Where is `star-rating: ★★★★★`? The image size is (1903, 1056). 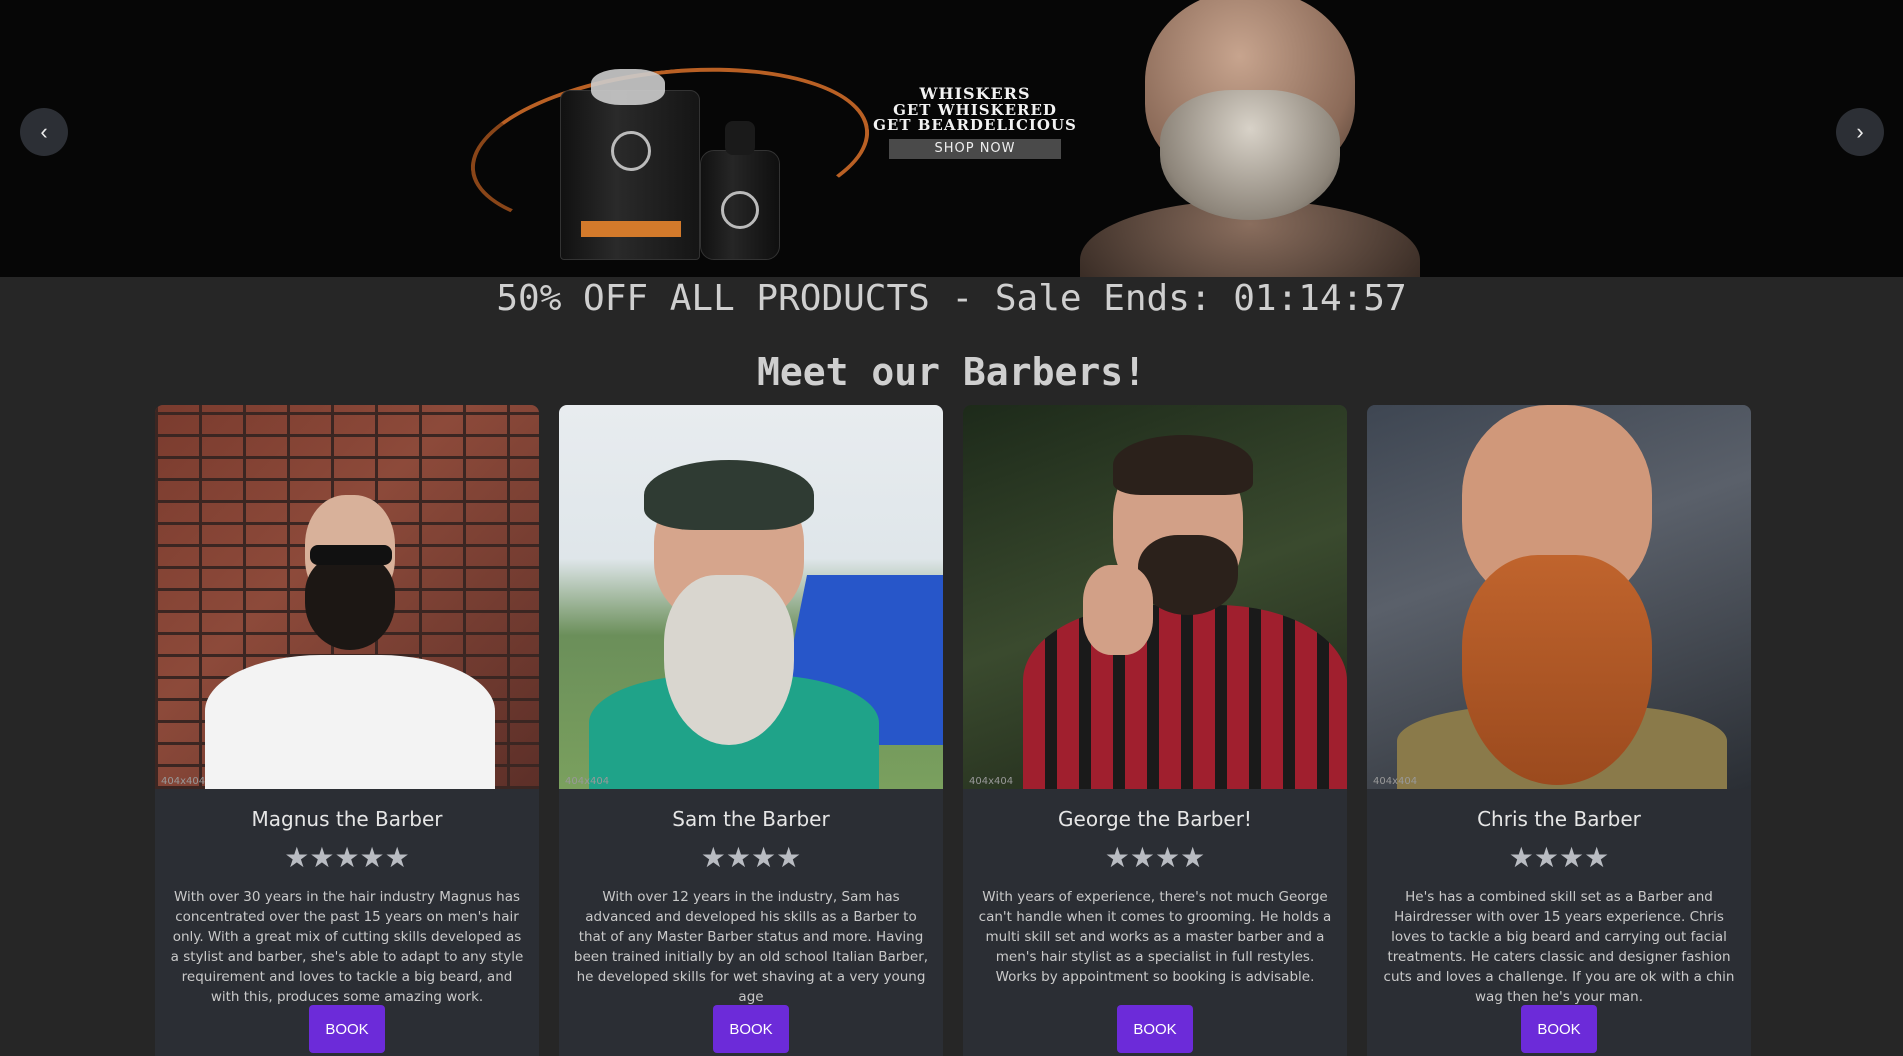 star-rating: ★★★★★ is located at coordinates (347, 857).